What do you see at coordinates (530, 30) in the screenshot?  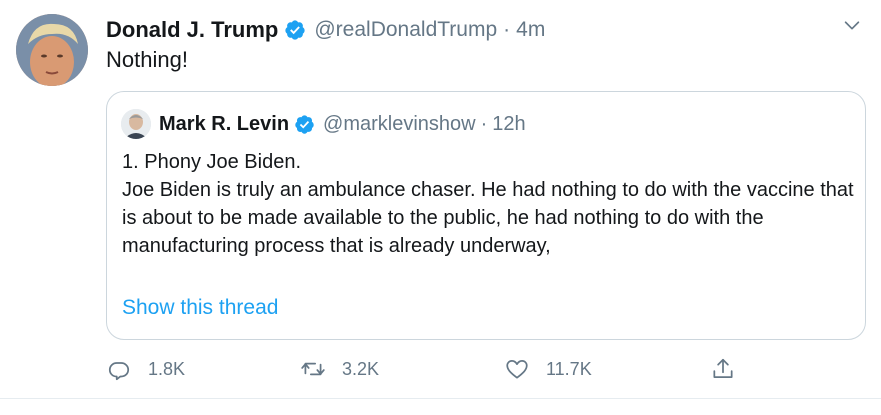 I see `tweet-timestamp: 4m` at bounding box center [530, 30].